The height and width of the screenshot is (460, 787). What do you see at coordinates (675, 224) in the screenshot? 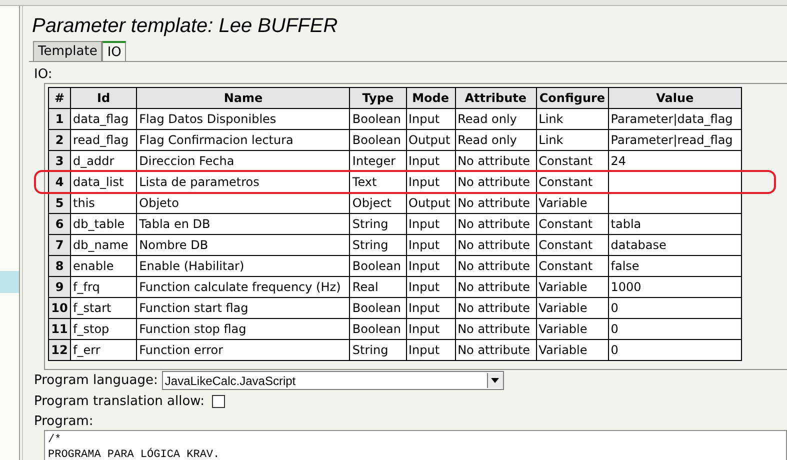
I see `table-cell: tabla` at bounding box center [675, 224].